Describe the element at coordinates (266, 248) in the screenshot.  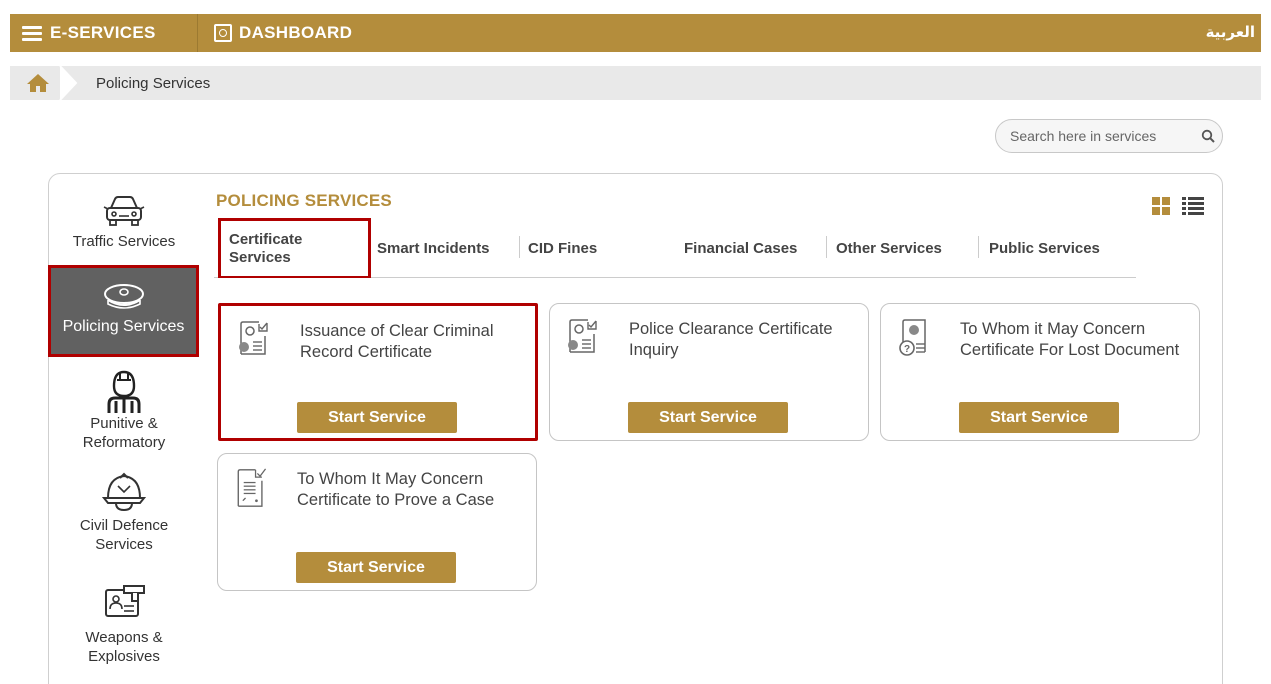
I see `tab-label: Certificate Services` at that location.